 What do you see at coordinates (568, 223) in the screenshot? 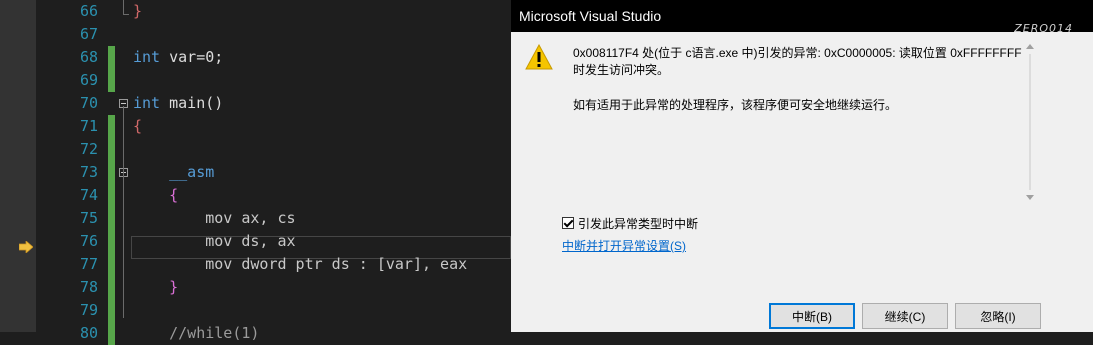
I see `break-on-exception-checkbox` at bounding box center [568, 223].